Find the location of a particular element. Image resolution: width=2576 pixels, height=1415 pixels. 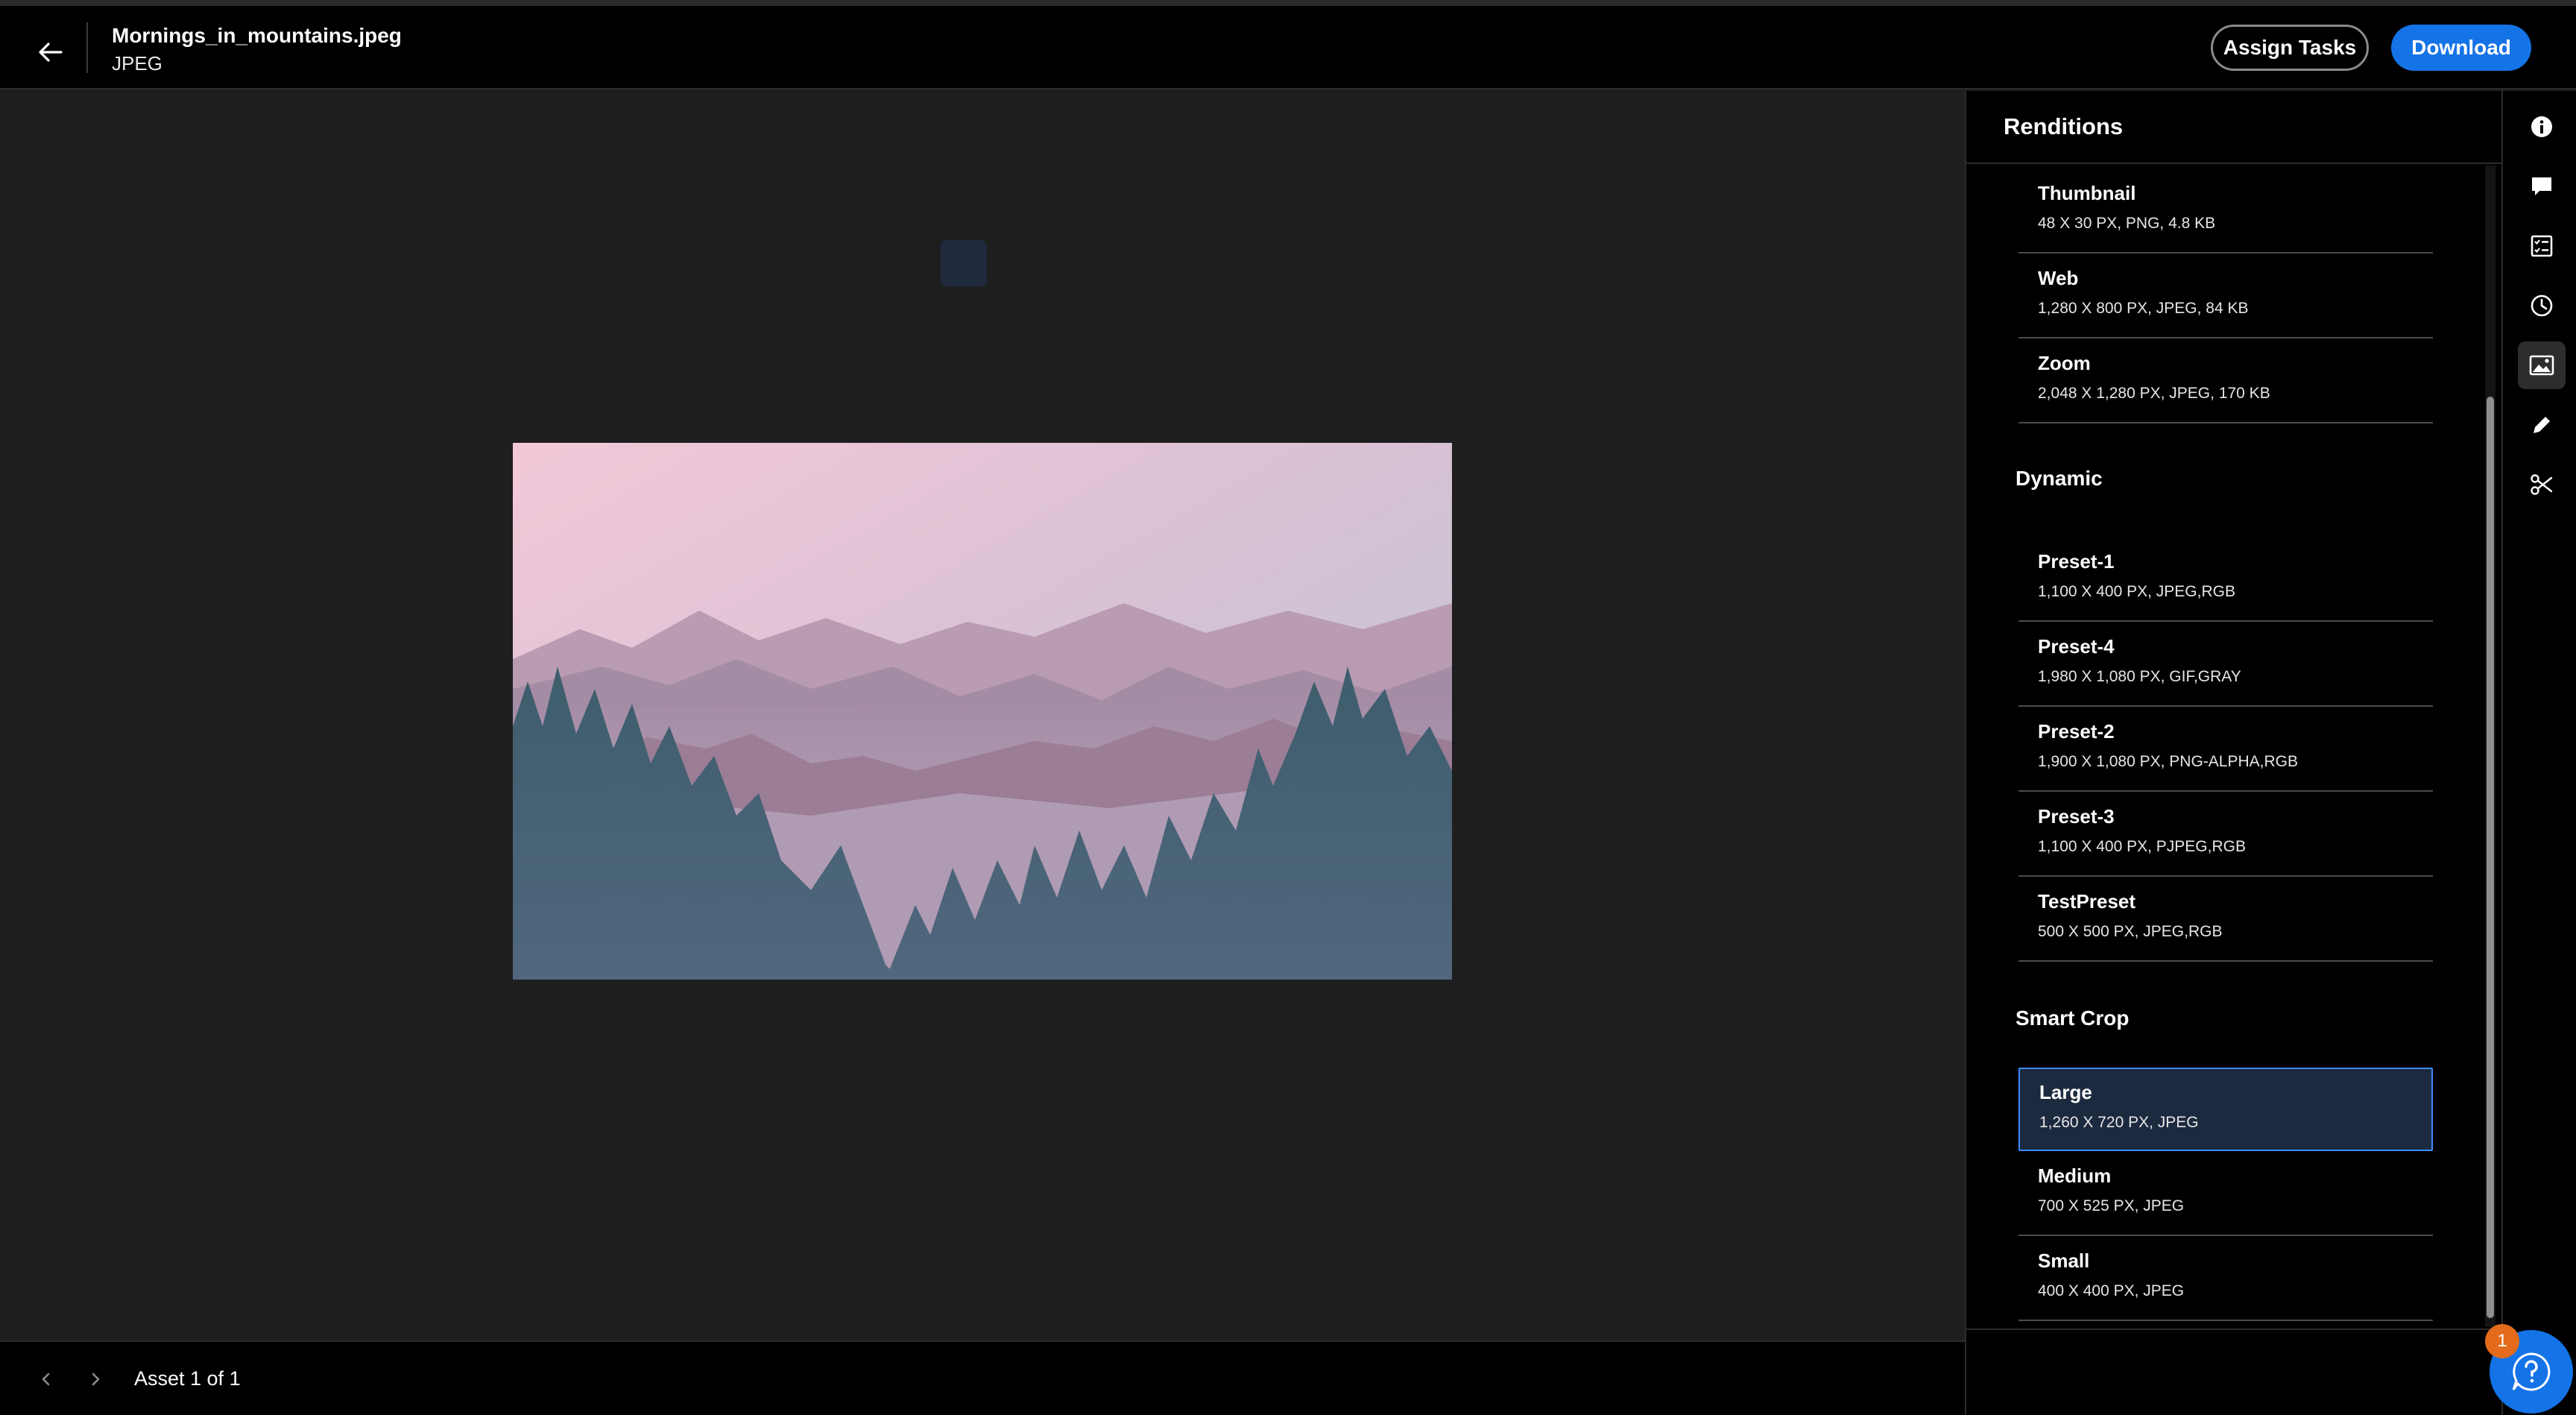

rendition-meta: 48 X 30 PX, PNG, 4.8 KB is located at coordinates (2127, 223).